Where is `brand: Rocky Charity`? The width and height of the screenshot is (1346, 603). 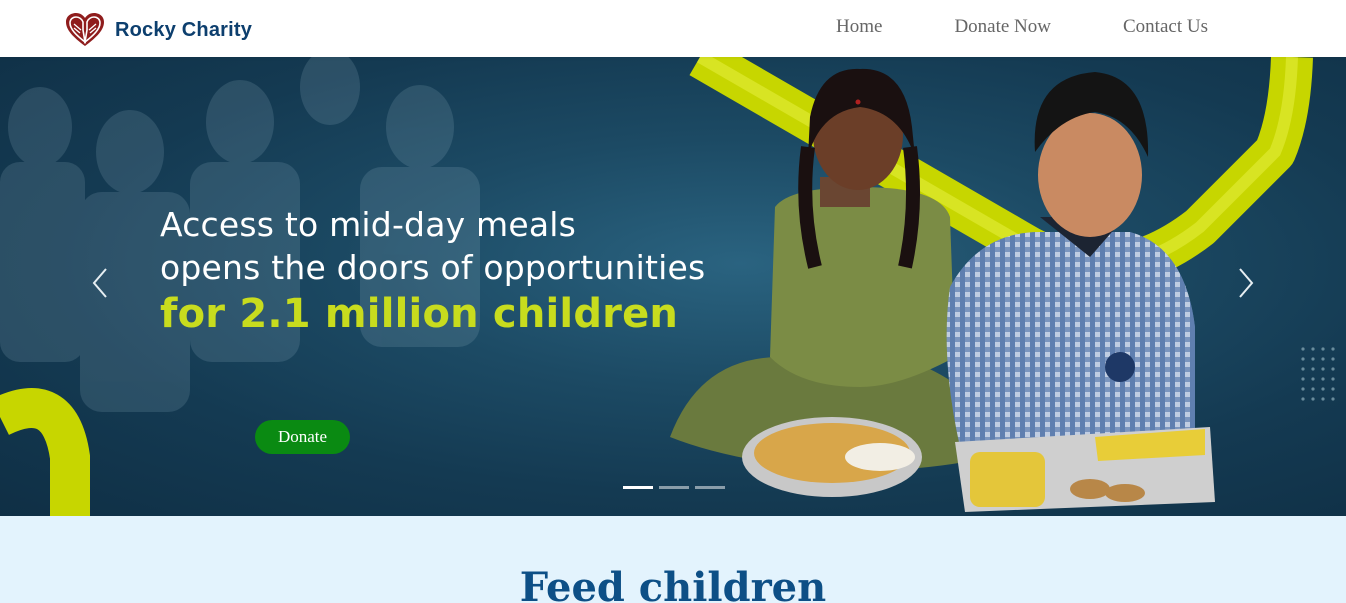 brand: Rocky Charity is located at coordinates (158, 30).